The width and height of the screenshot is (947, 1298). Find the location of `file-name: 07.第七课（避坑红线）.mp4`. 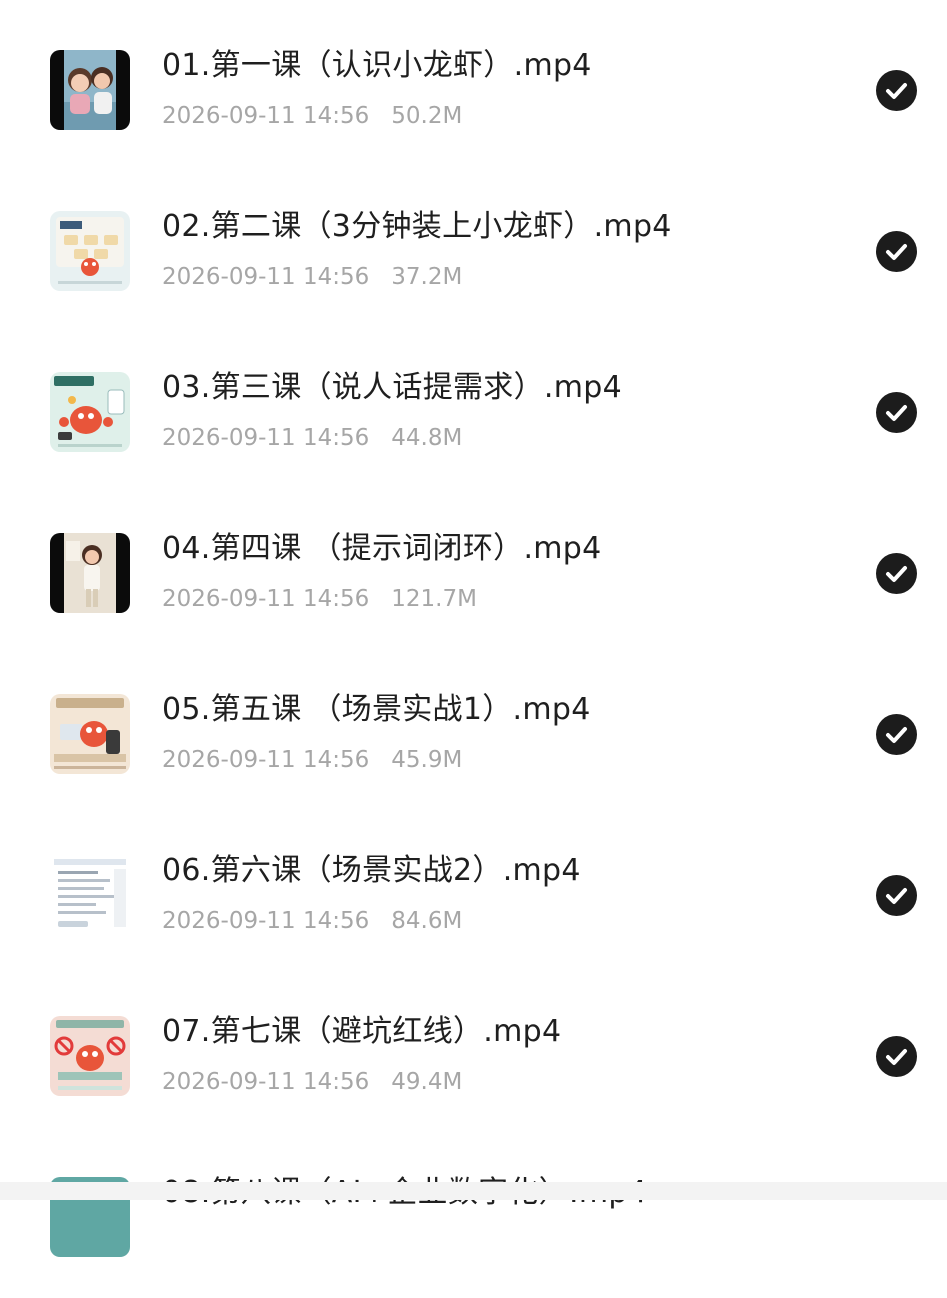

file-name: 07.第七课（避坑红线）.mp4 is located at coordinates (362, 1031).